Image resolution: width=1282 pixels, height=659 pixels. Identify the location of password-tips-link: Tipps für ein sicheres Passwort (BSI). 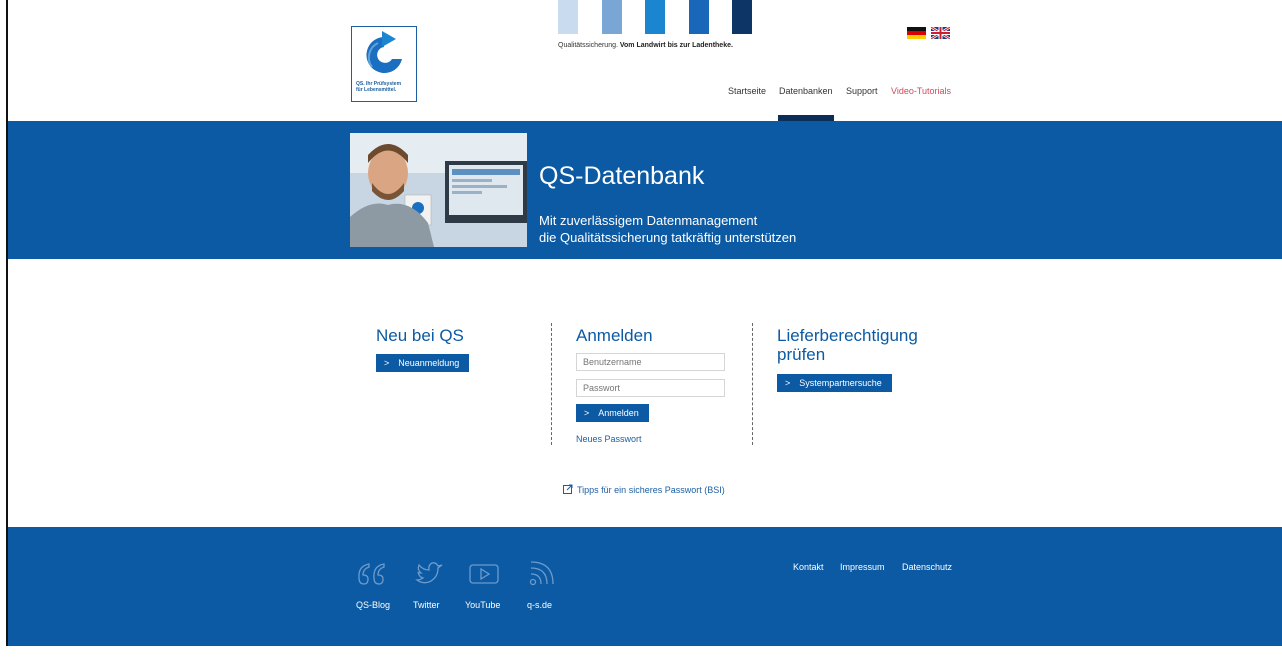
(644, 489).